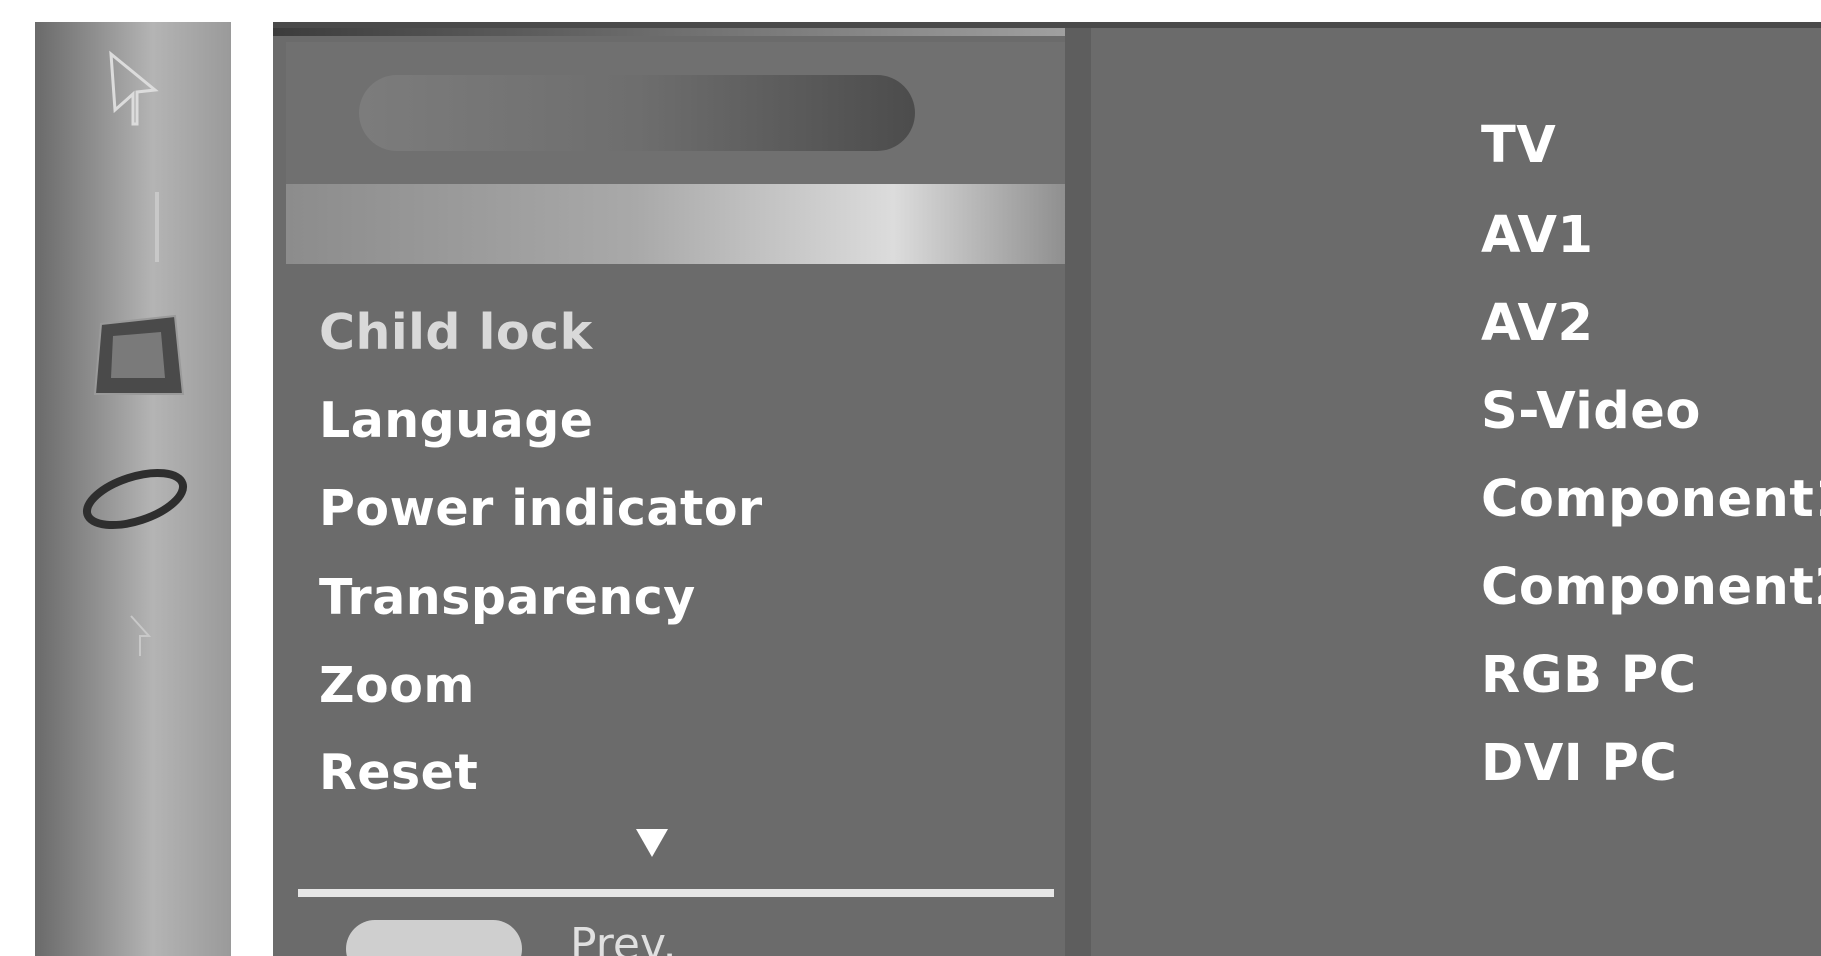 This screenshot has height=956, width=1821. Describe the element at coordinates (456, 332) in the screenshot. I see `menu-item-child-lock: Child lock` at that location.